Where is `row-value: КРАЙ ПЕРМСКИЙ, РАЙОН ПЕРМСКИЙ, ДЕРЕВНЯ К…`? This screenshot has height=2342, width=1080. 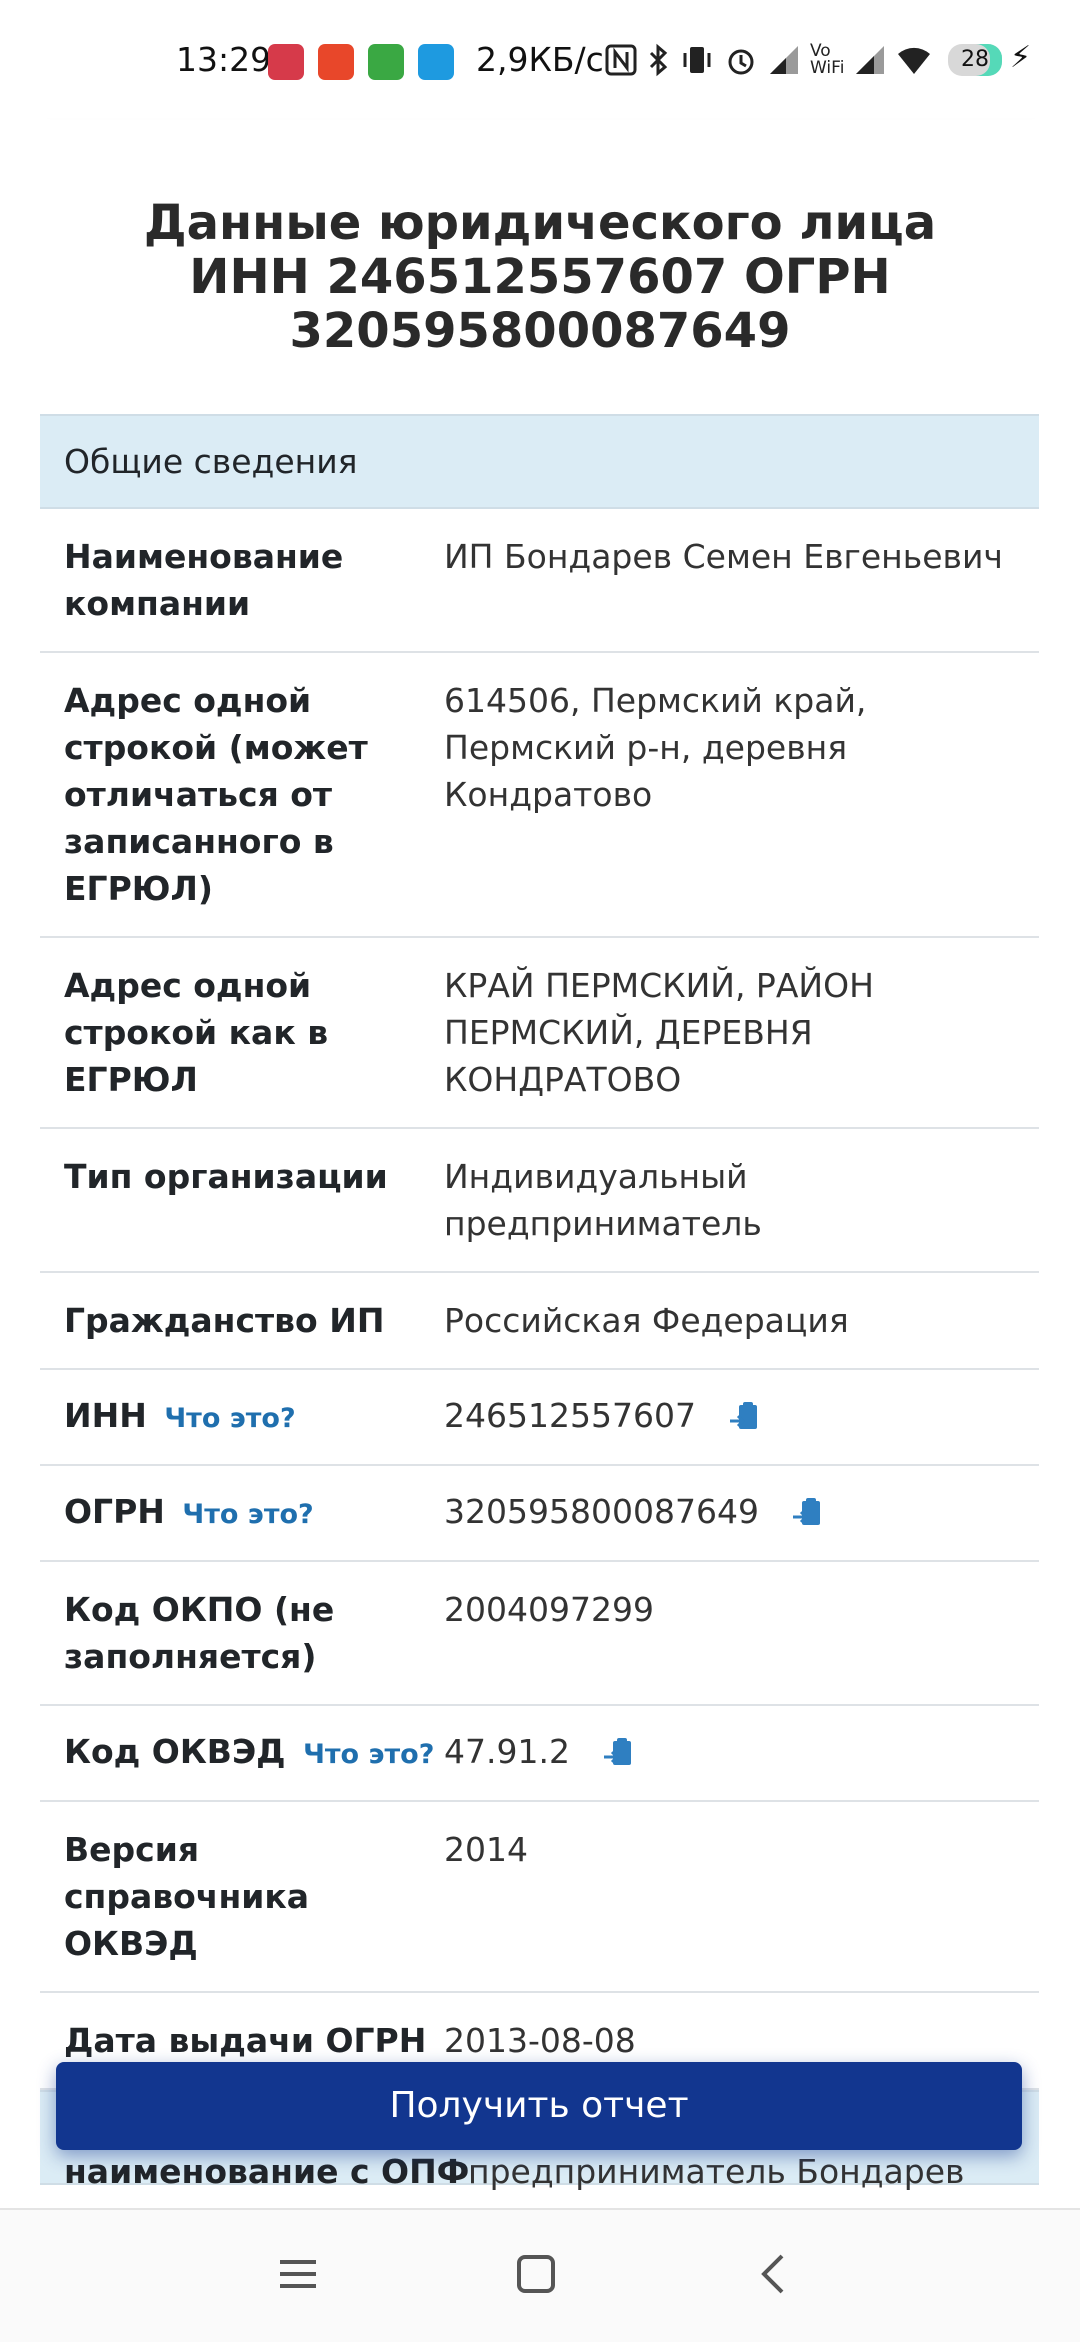
row-value: КРАЙ ПЕРМСКИЙ, РАЙОН ПЕРМСКИЙ, ДЕРЕВНЯ К… is located at coordinates (659, 1032).